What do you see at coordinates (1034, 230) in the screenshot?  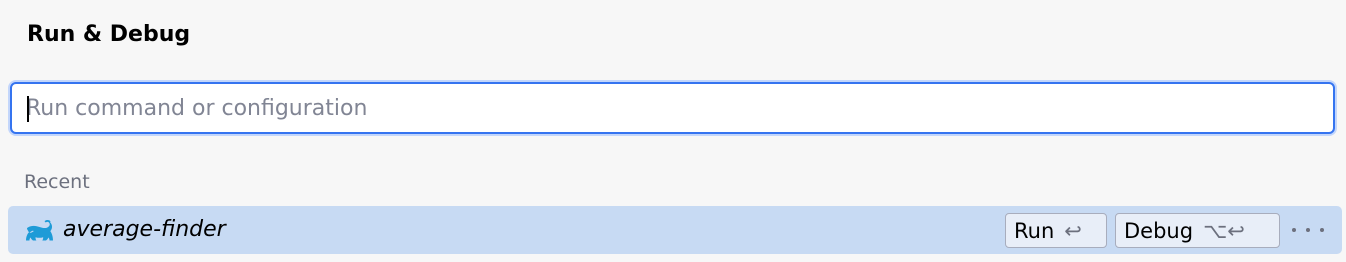 I see `run-button-label: Run` at bounding box center [1034, 230].